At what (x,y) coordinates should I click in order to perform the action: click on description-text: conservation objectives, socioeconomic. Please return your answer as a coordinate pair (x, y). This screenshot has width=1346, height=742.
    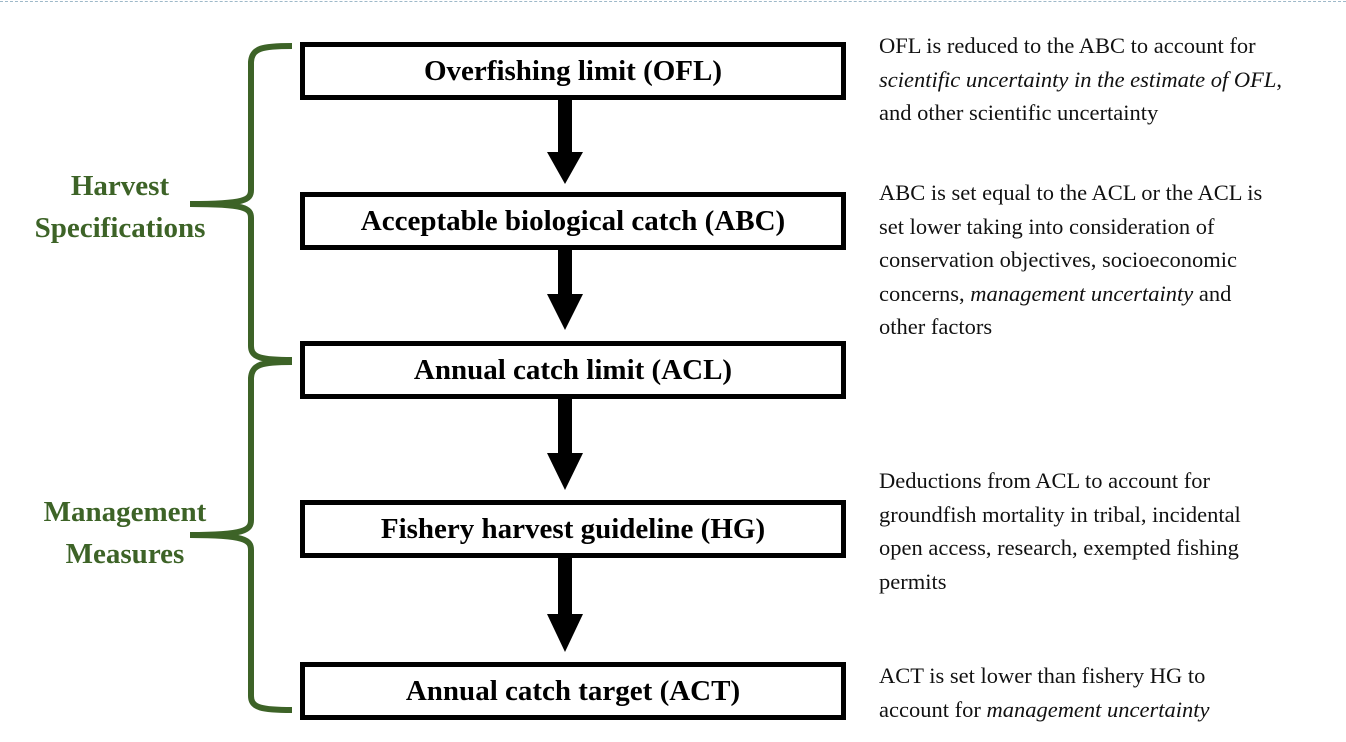
    Looking at the image, I should click on (1058, 259).